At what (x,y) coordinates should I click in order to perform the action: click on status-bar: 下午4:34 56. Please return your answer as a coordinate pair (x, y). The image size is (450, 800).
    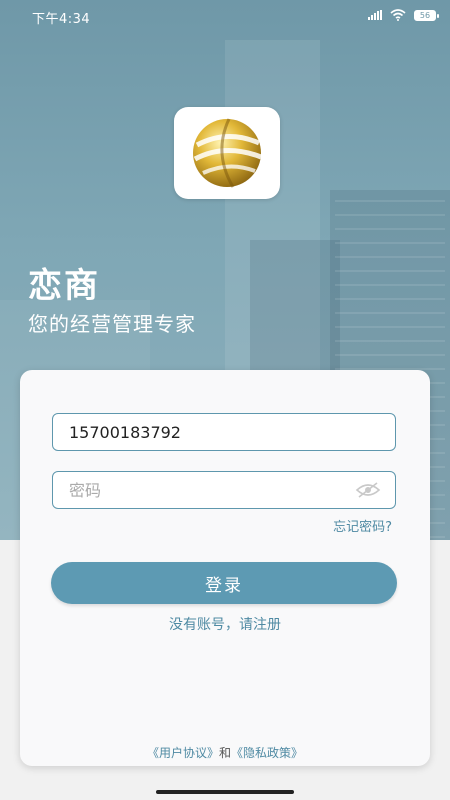
    Looking at the image, I should click on (225, 16).